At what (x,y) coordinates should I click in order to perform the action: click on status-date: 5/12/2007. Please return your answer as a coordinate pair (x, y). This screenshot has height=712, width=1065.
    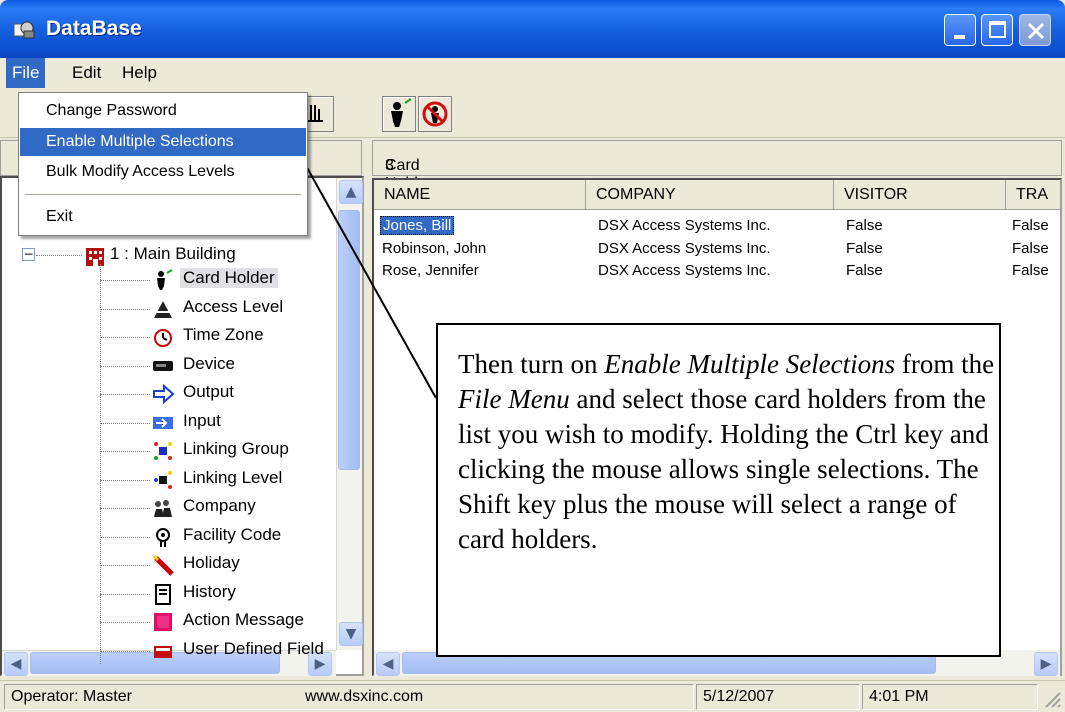
    Looking at the image, I should click on (778, 697).